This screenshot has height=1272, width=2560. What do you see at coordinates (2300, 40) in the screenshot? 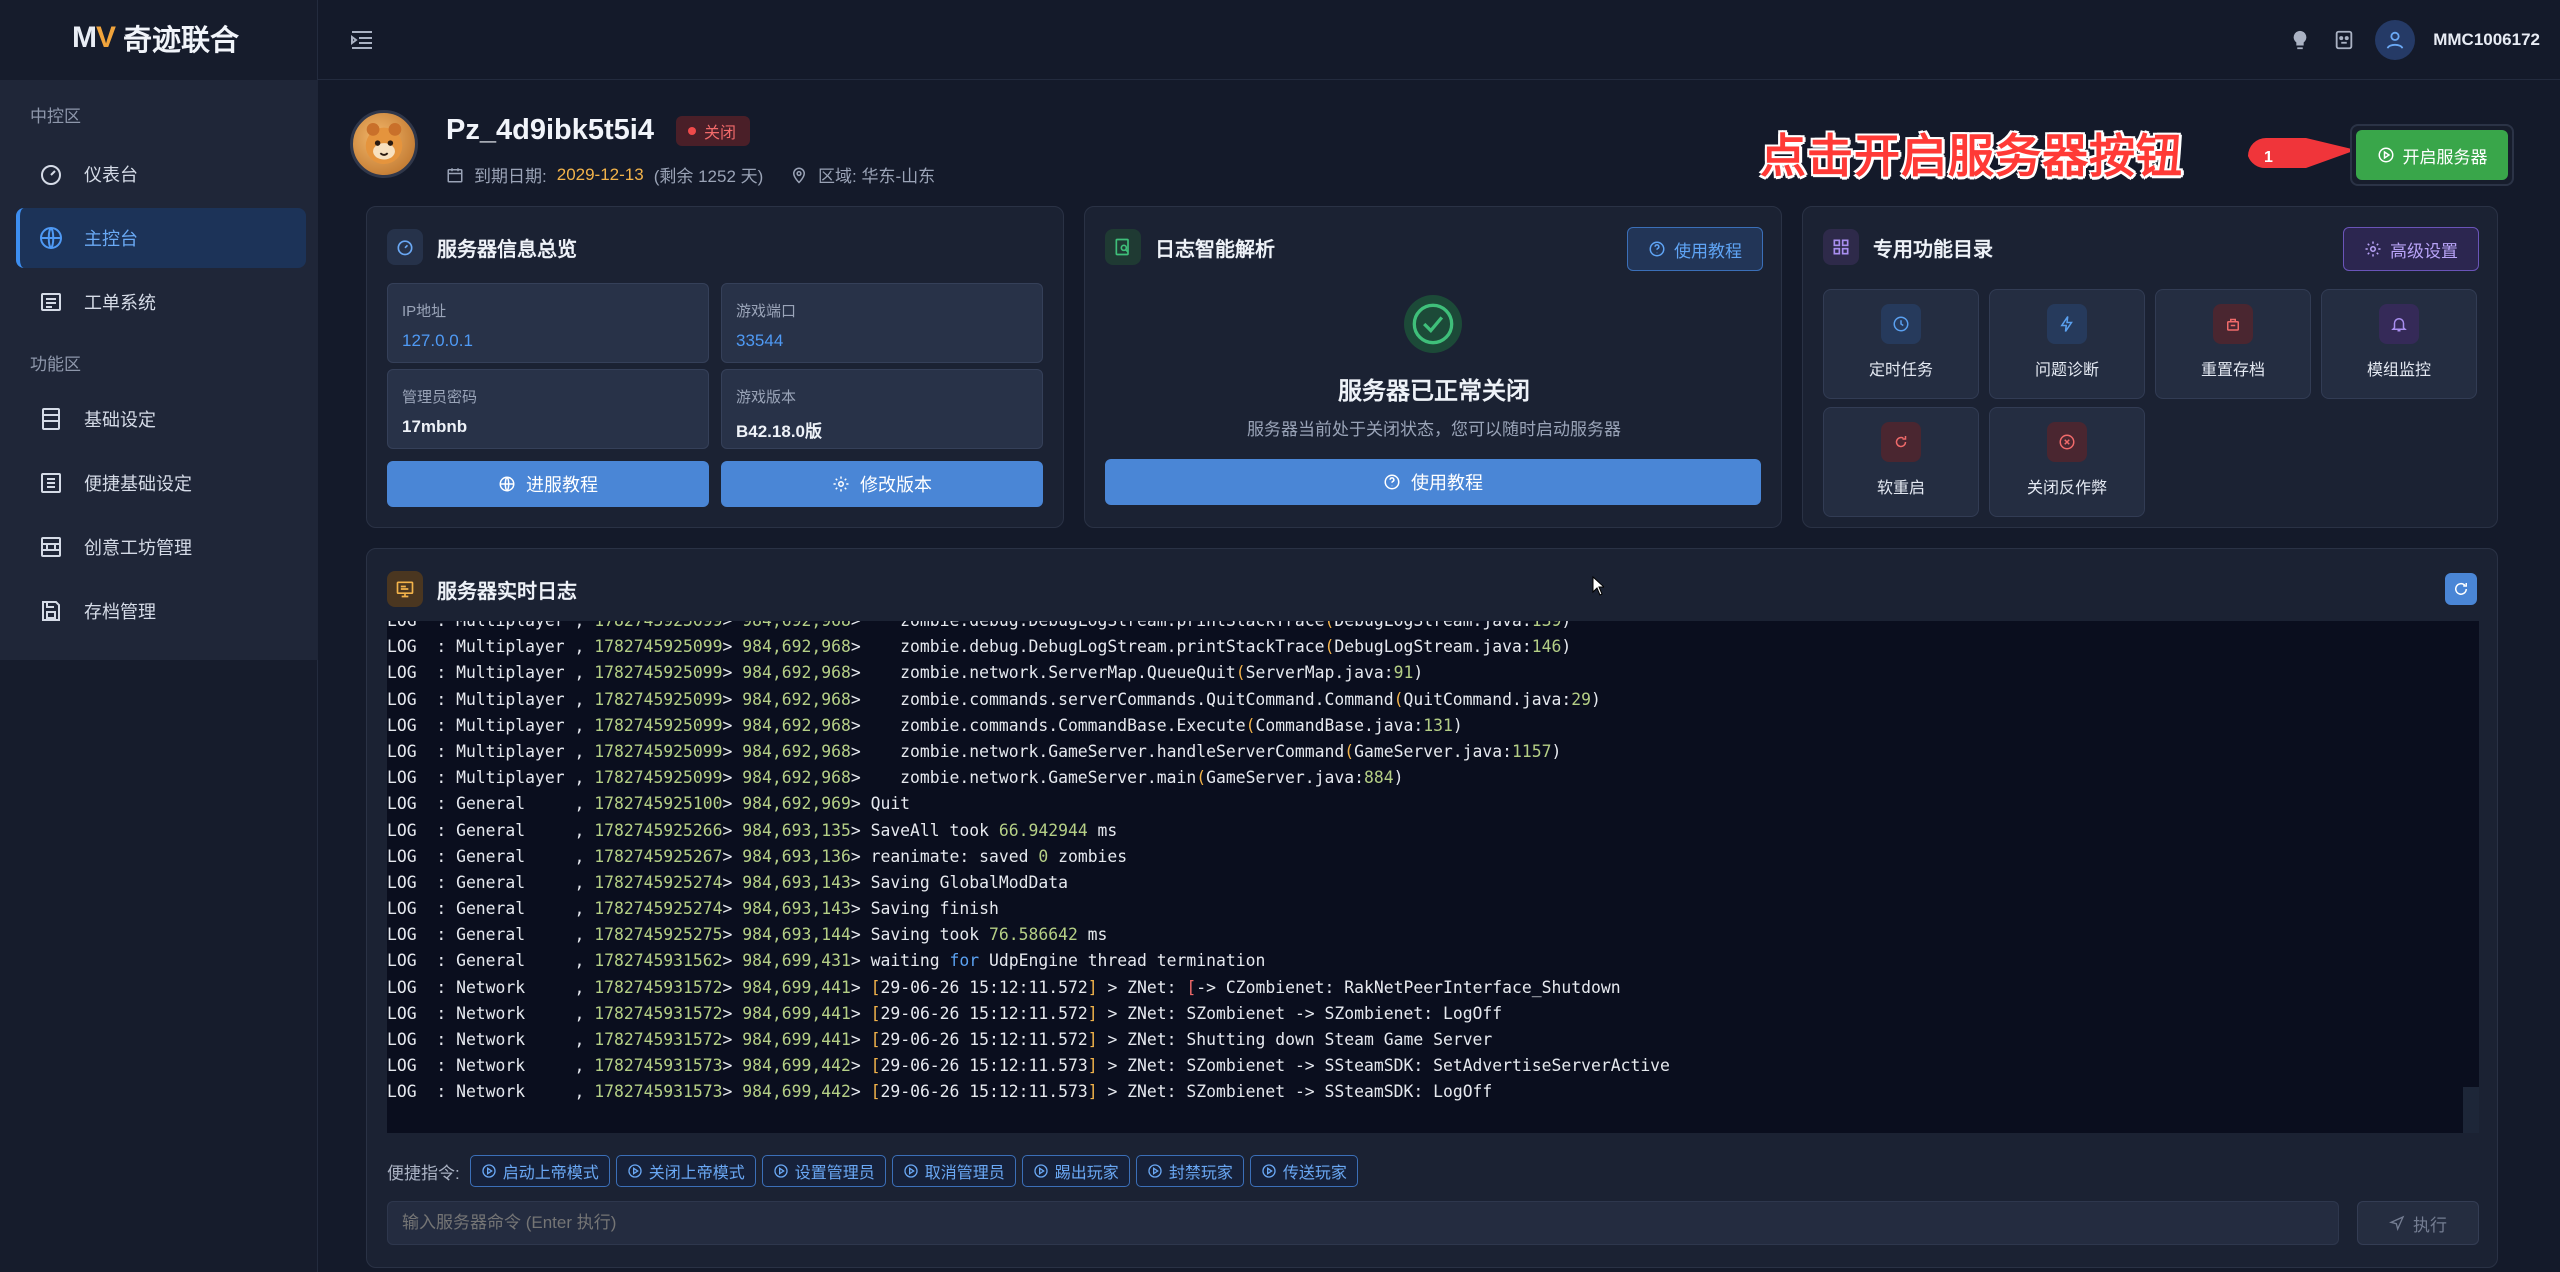
I see `lightbulb-icon` at bounding box center [2300, 40].